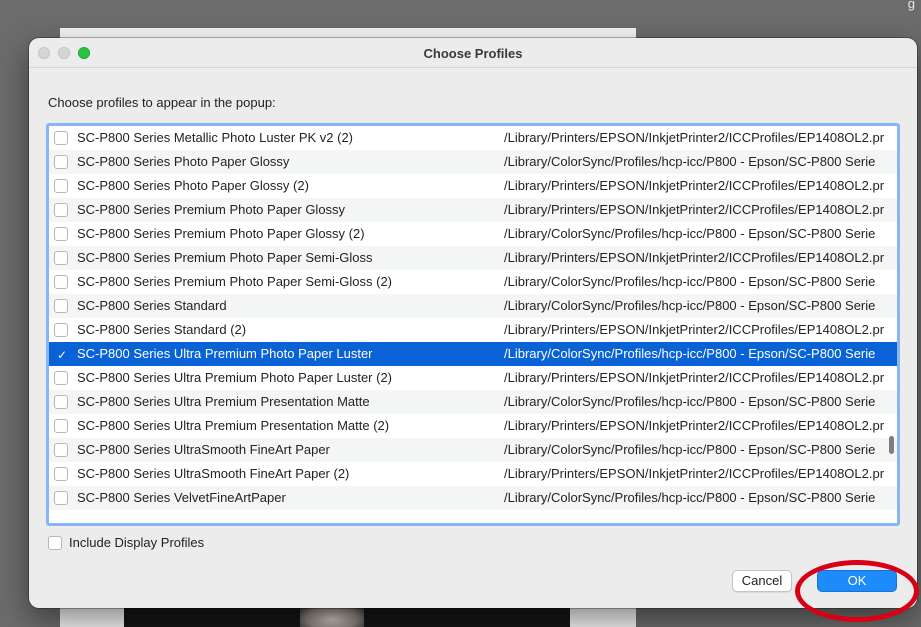  I want to click on profile-name: SC-P800 Series Standard, so click(152, 305).